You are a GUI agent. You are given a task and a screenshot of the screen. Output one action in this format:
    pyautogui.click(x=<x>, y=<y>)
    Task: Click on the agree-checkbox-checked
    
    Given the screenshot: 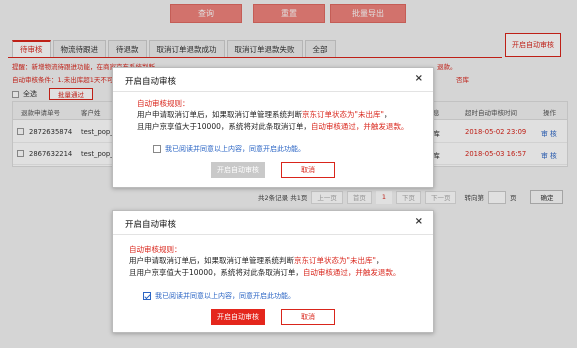 What is the action you would take?
    pyautogui.click(x=147, y=296)
    